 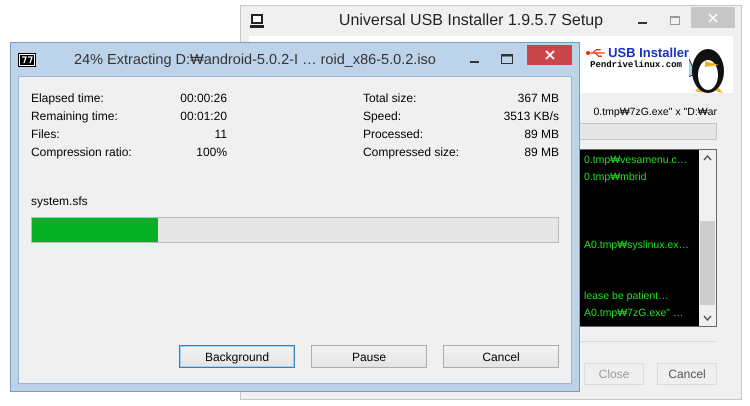 I want to click on current-file: system.sfs, so click(x=60, y=201).